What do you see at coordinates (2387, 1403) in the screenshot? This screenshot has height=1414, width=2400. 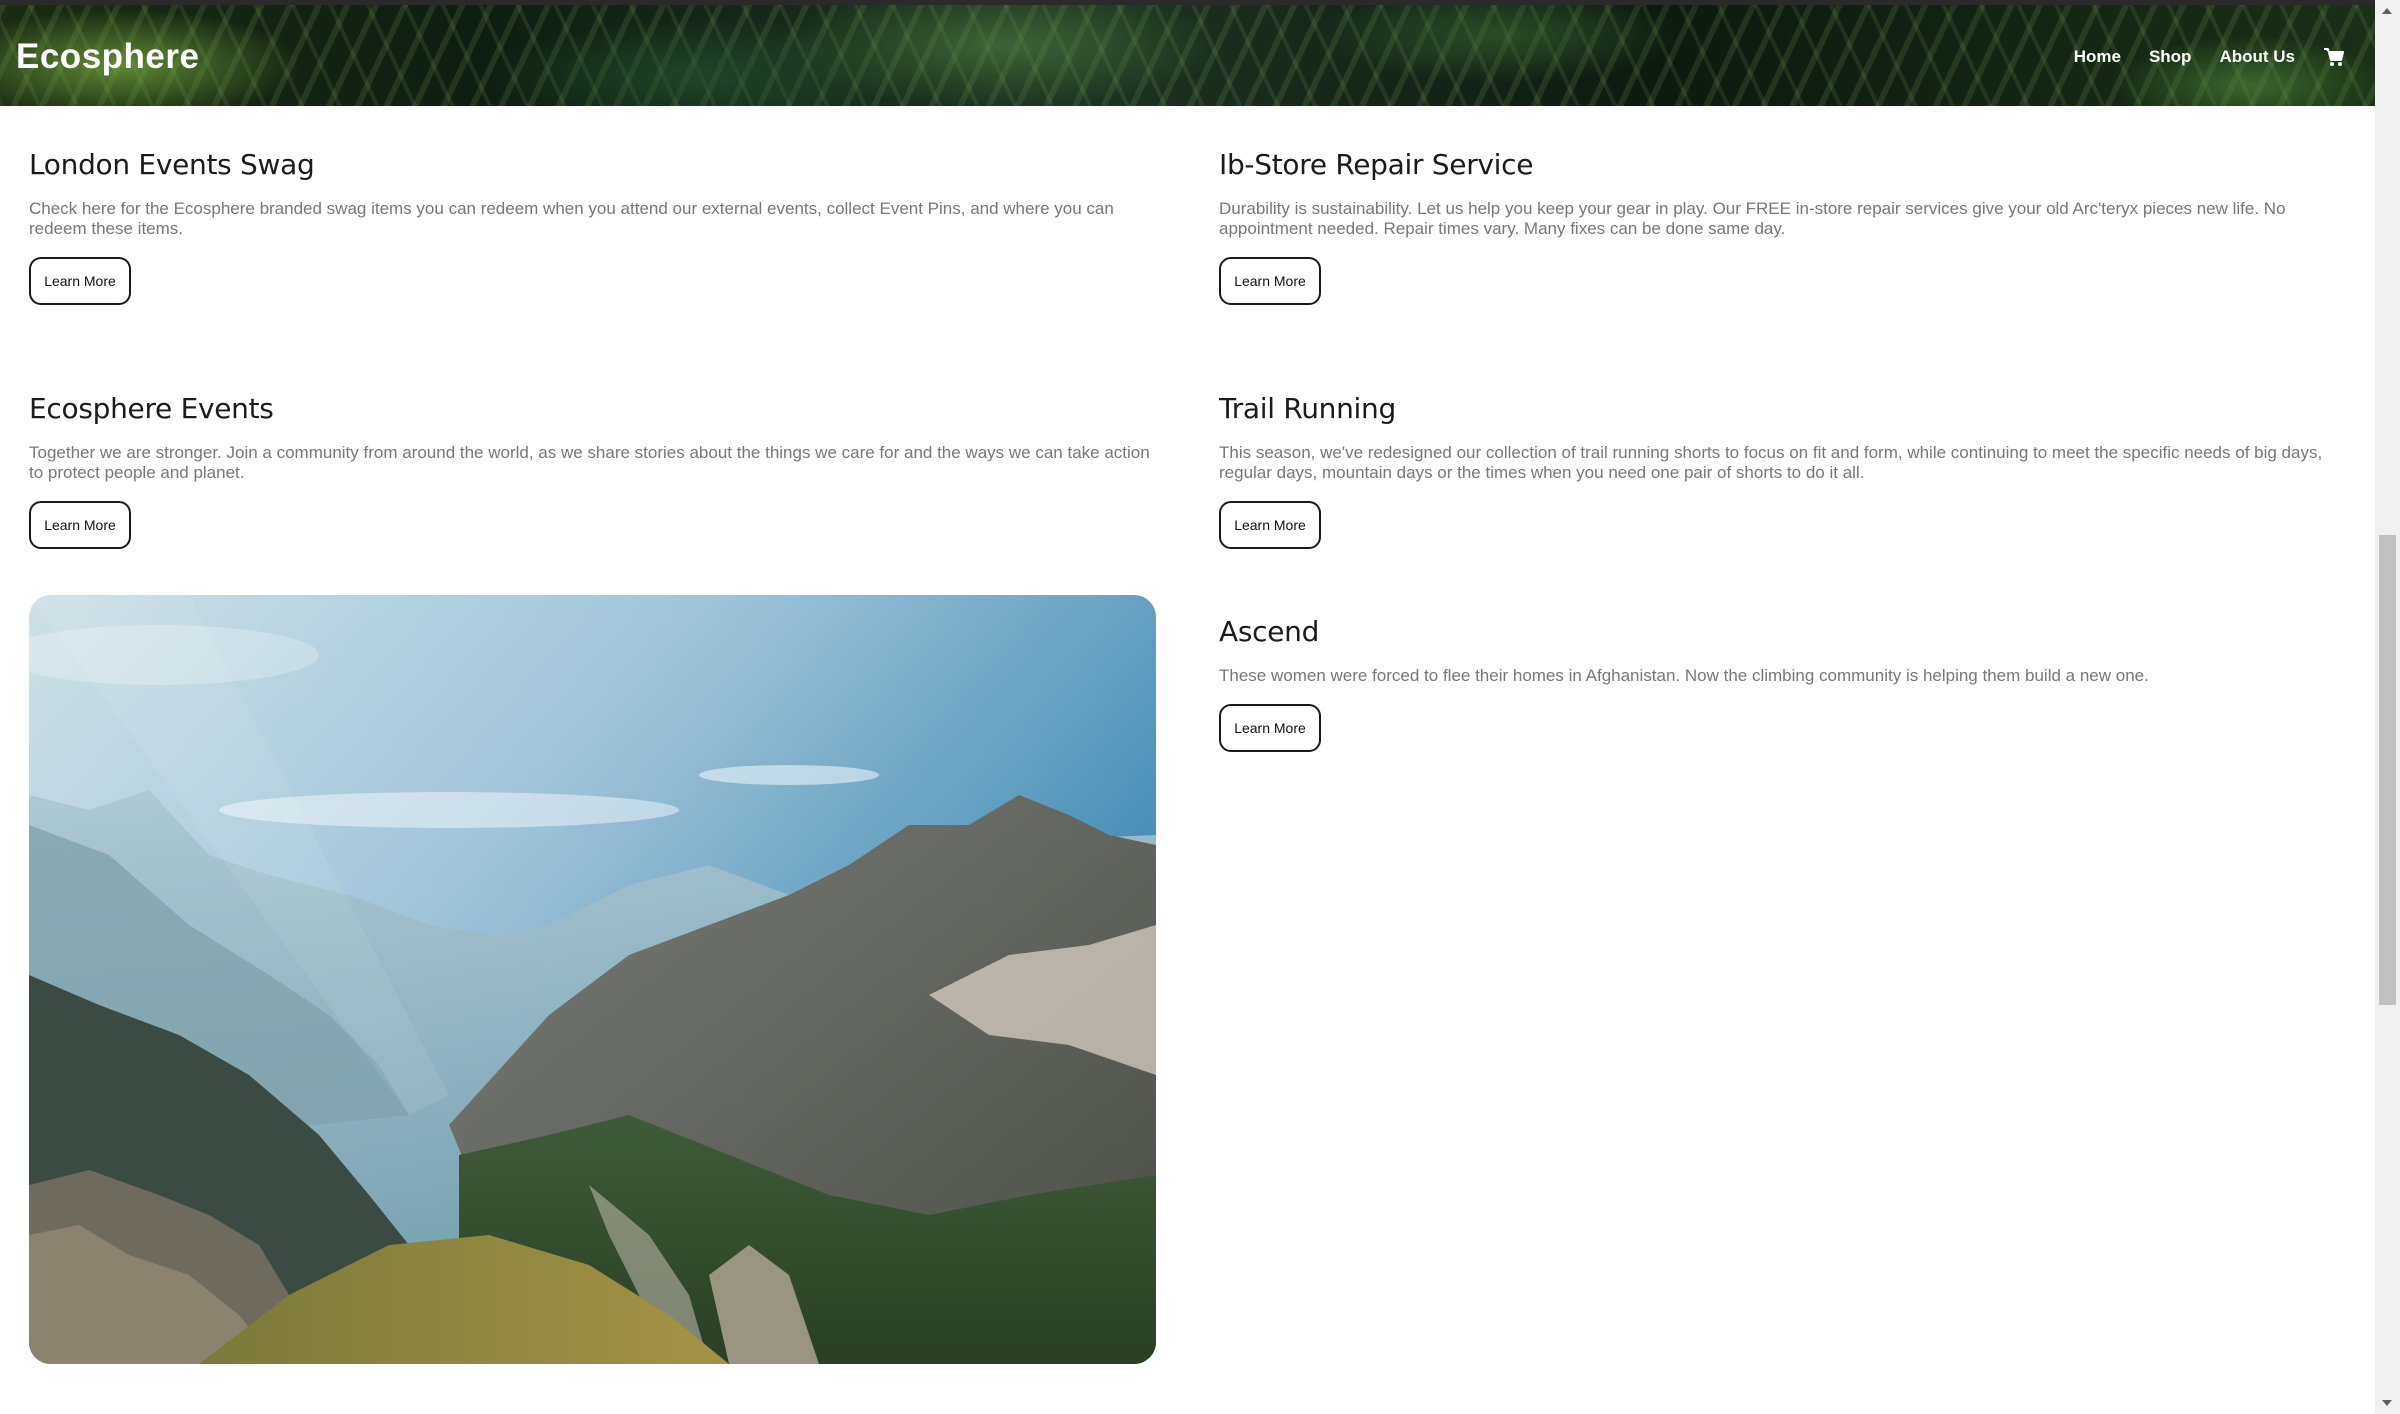 I see `scroll-down-arrow-icon` at bounding box center [2387, 1403].